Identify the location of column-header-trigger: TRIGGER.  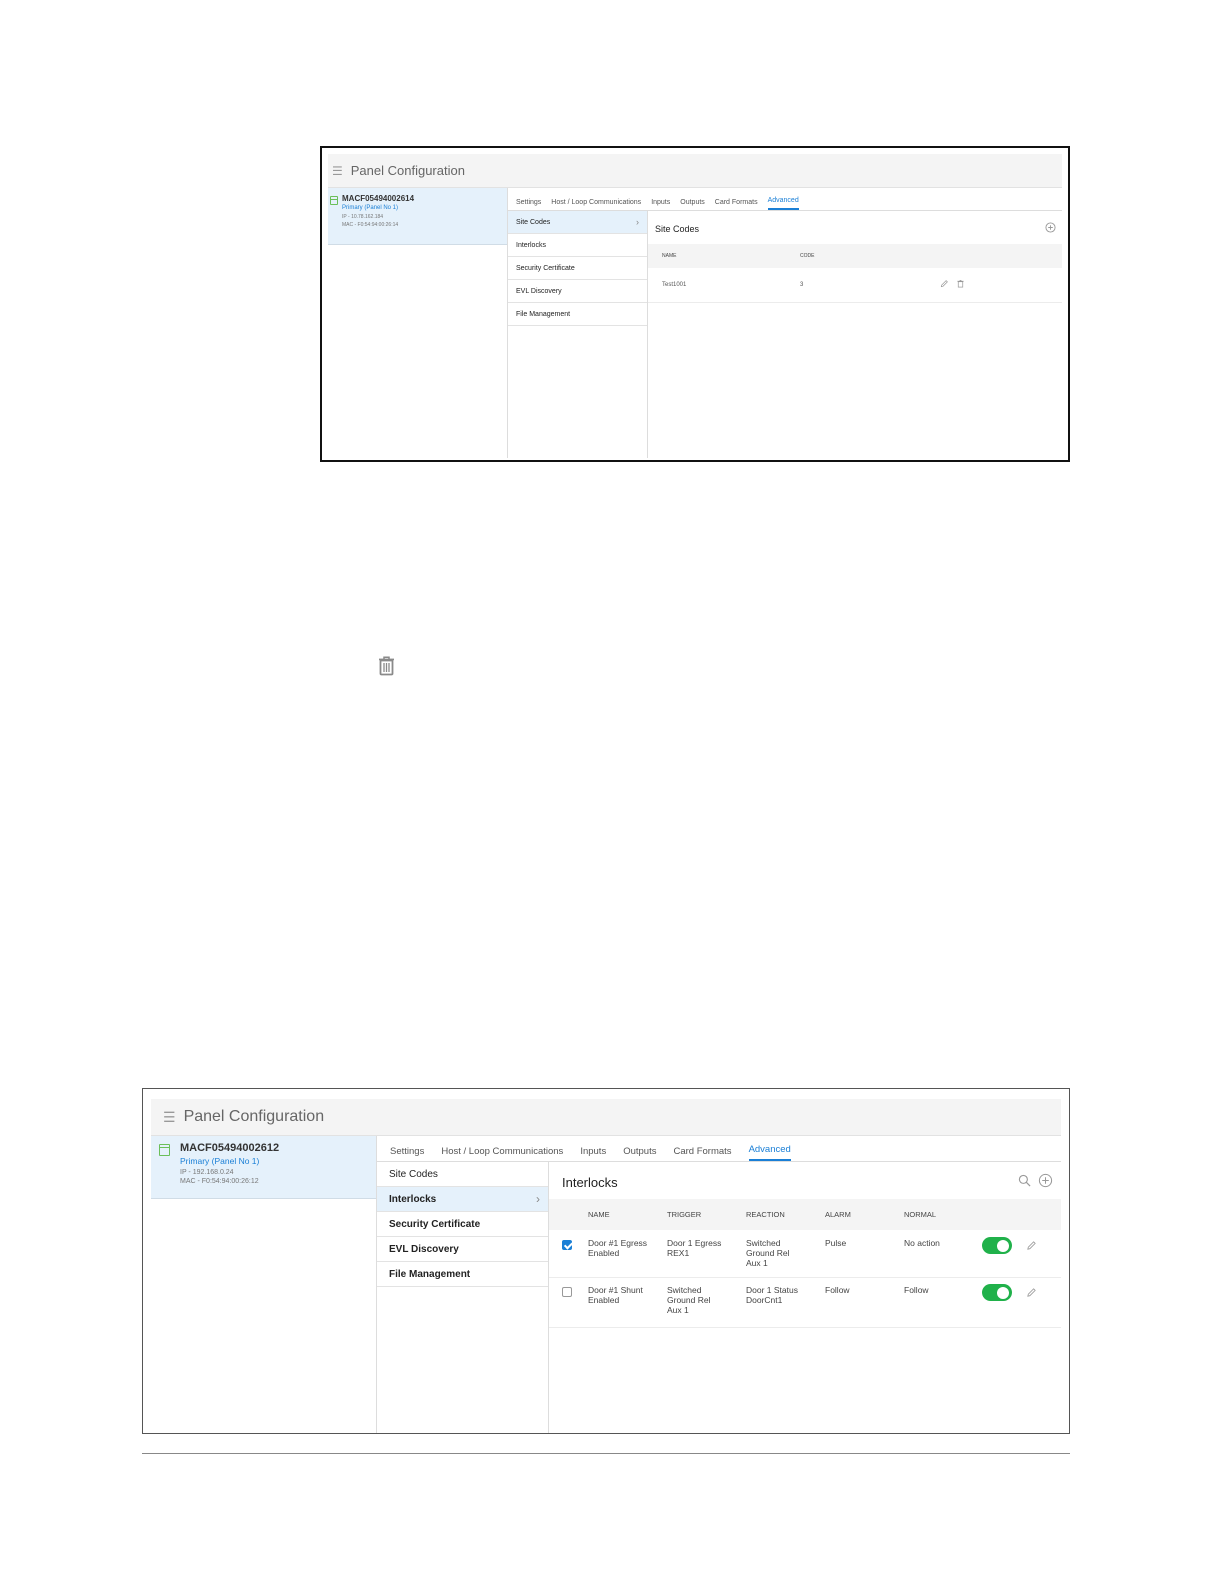
(684, 1214).